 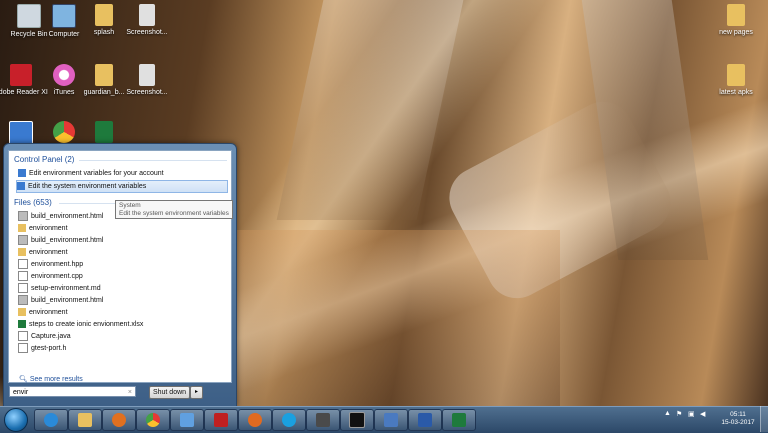 I want to click on file-result: gtest-port.h, so click(x=123, y=348).